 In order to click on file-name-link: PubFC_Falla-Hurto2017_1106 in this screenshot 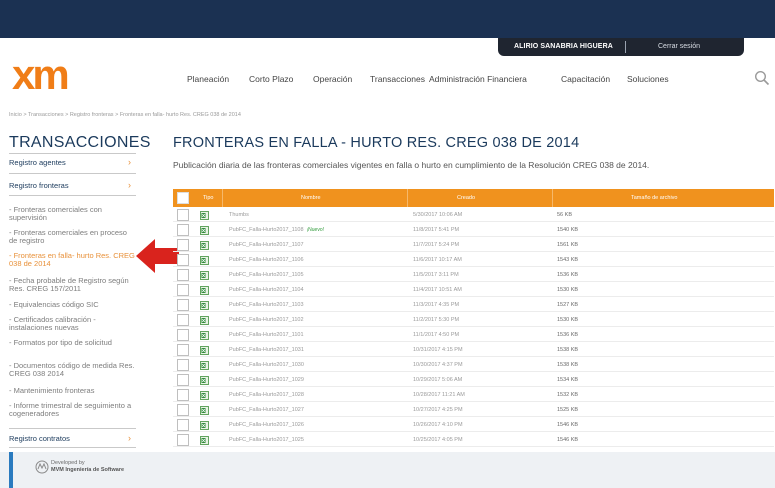, I will do `click(266, 260)`.